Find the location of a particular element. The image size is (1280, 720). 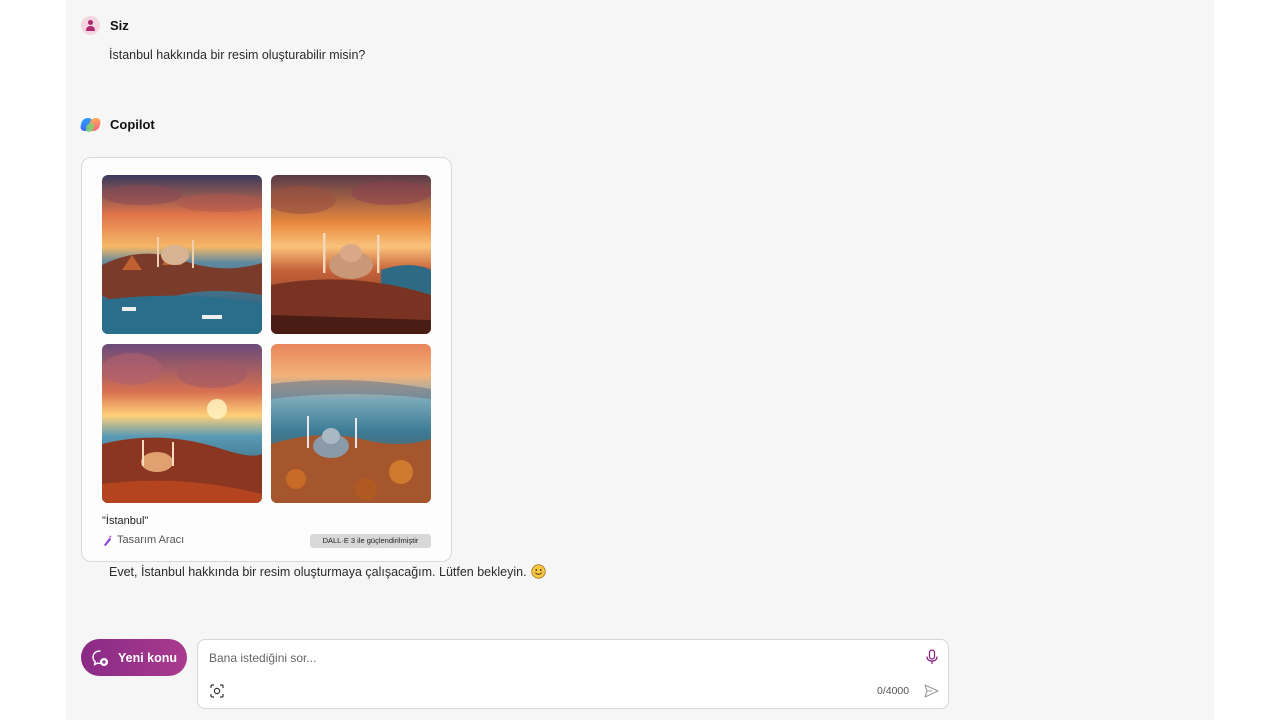

new-topic-button: Yeni konu is located at coordinates (134, 657).